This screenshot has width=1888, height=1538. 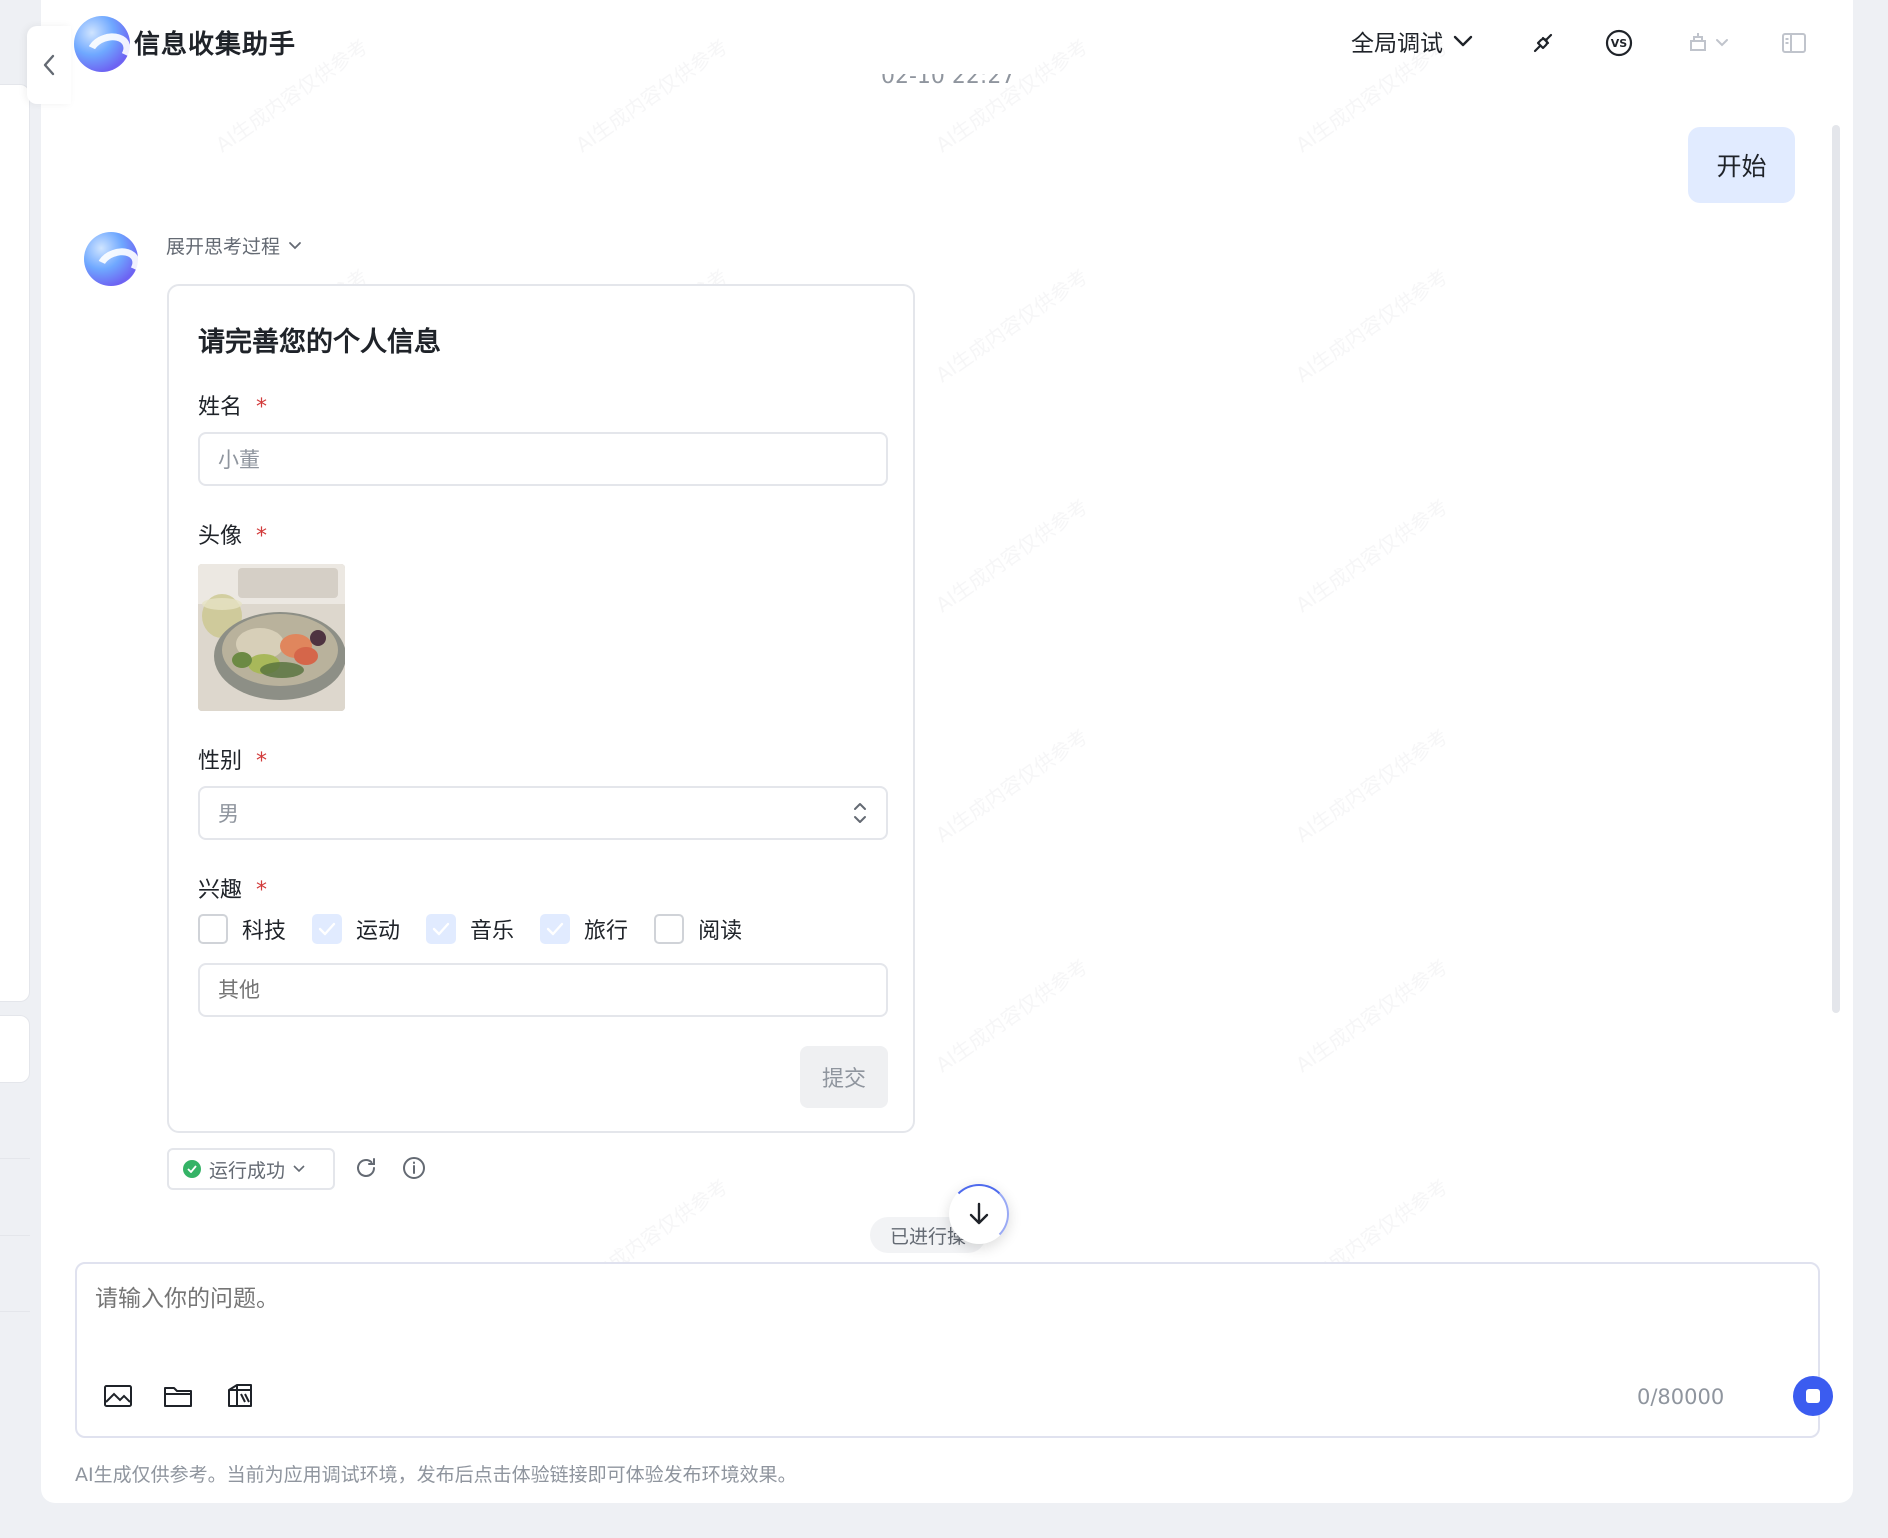 I want to click on option-label: 运动, so click(x=378, y=931).